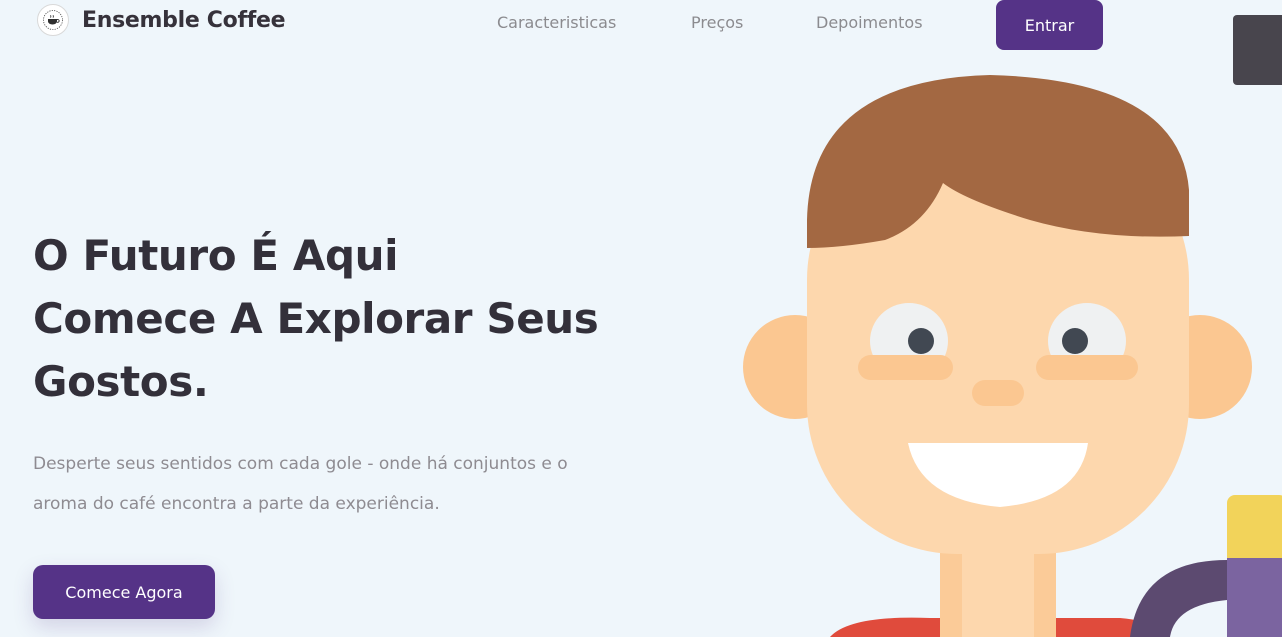  I want to click on coffee-cup-logo-icon, so click(53, 20).